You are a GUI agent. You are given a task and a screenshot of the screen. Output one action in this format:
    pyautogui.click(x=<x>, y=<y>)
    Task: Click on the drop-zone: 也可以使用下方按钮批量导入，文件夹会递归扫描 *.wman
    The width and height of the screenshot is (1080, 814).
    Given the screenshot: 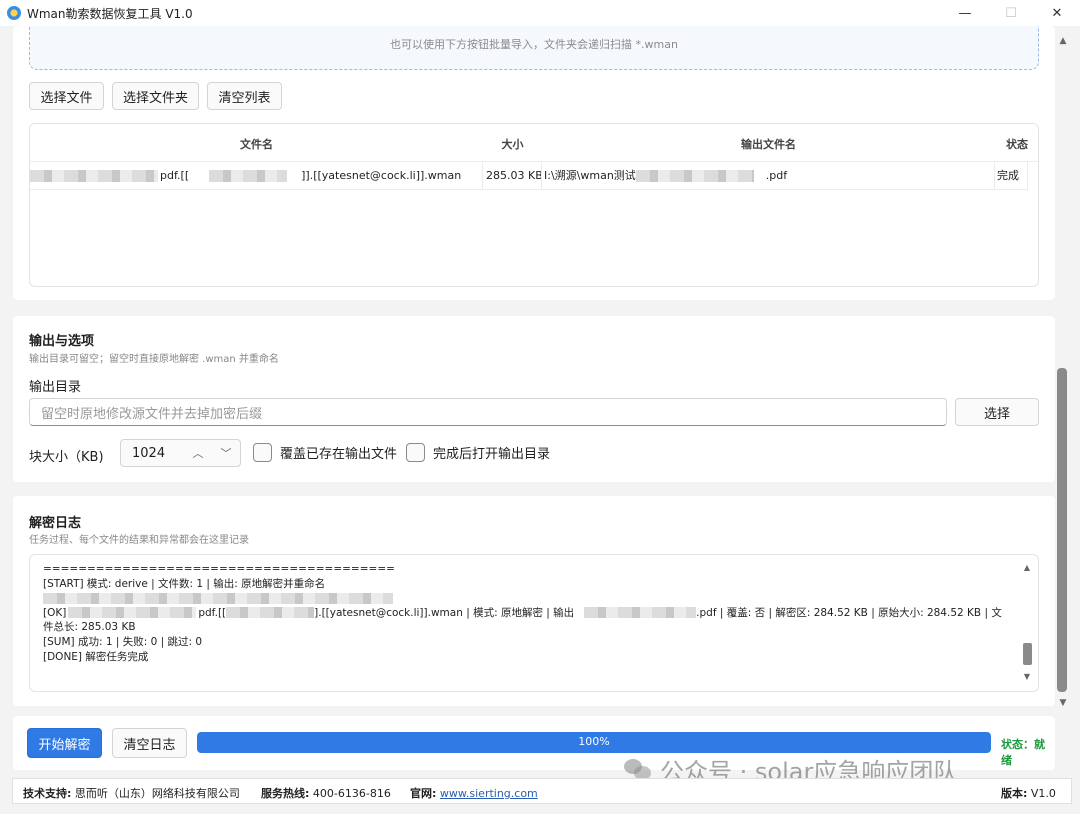 What is the action you would take?
    pyautogui.click(x=534, y=48)
    